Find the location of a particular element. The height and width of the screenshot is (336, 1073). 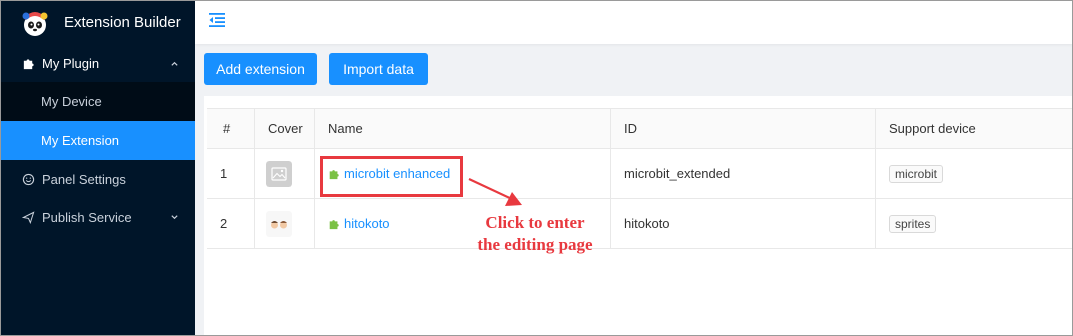

submenu-my-plugin: My Device My Extension is located at coordinates (97, 121).